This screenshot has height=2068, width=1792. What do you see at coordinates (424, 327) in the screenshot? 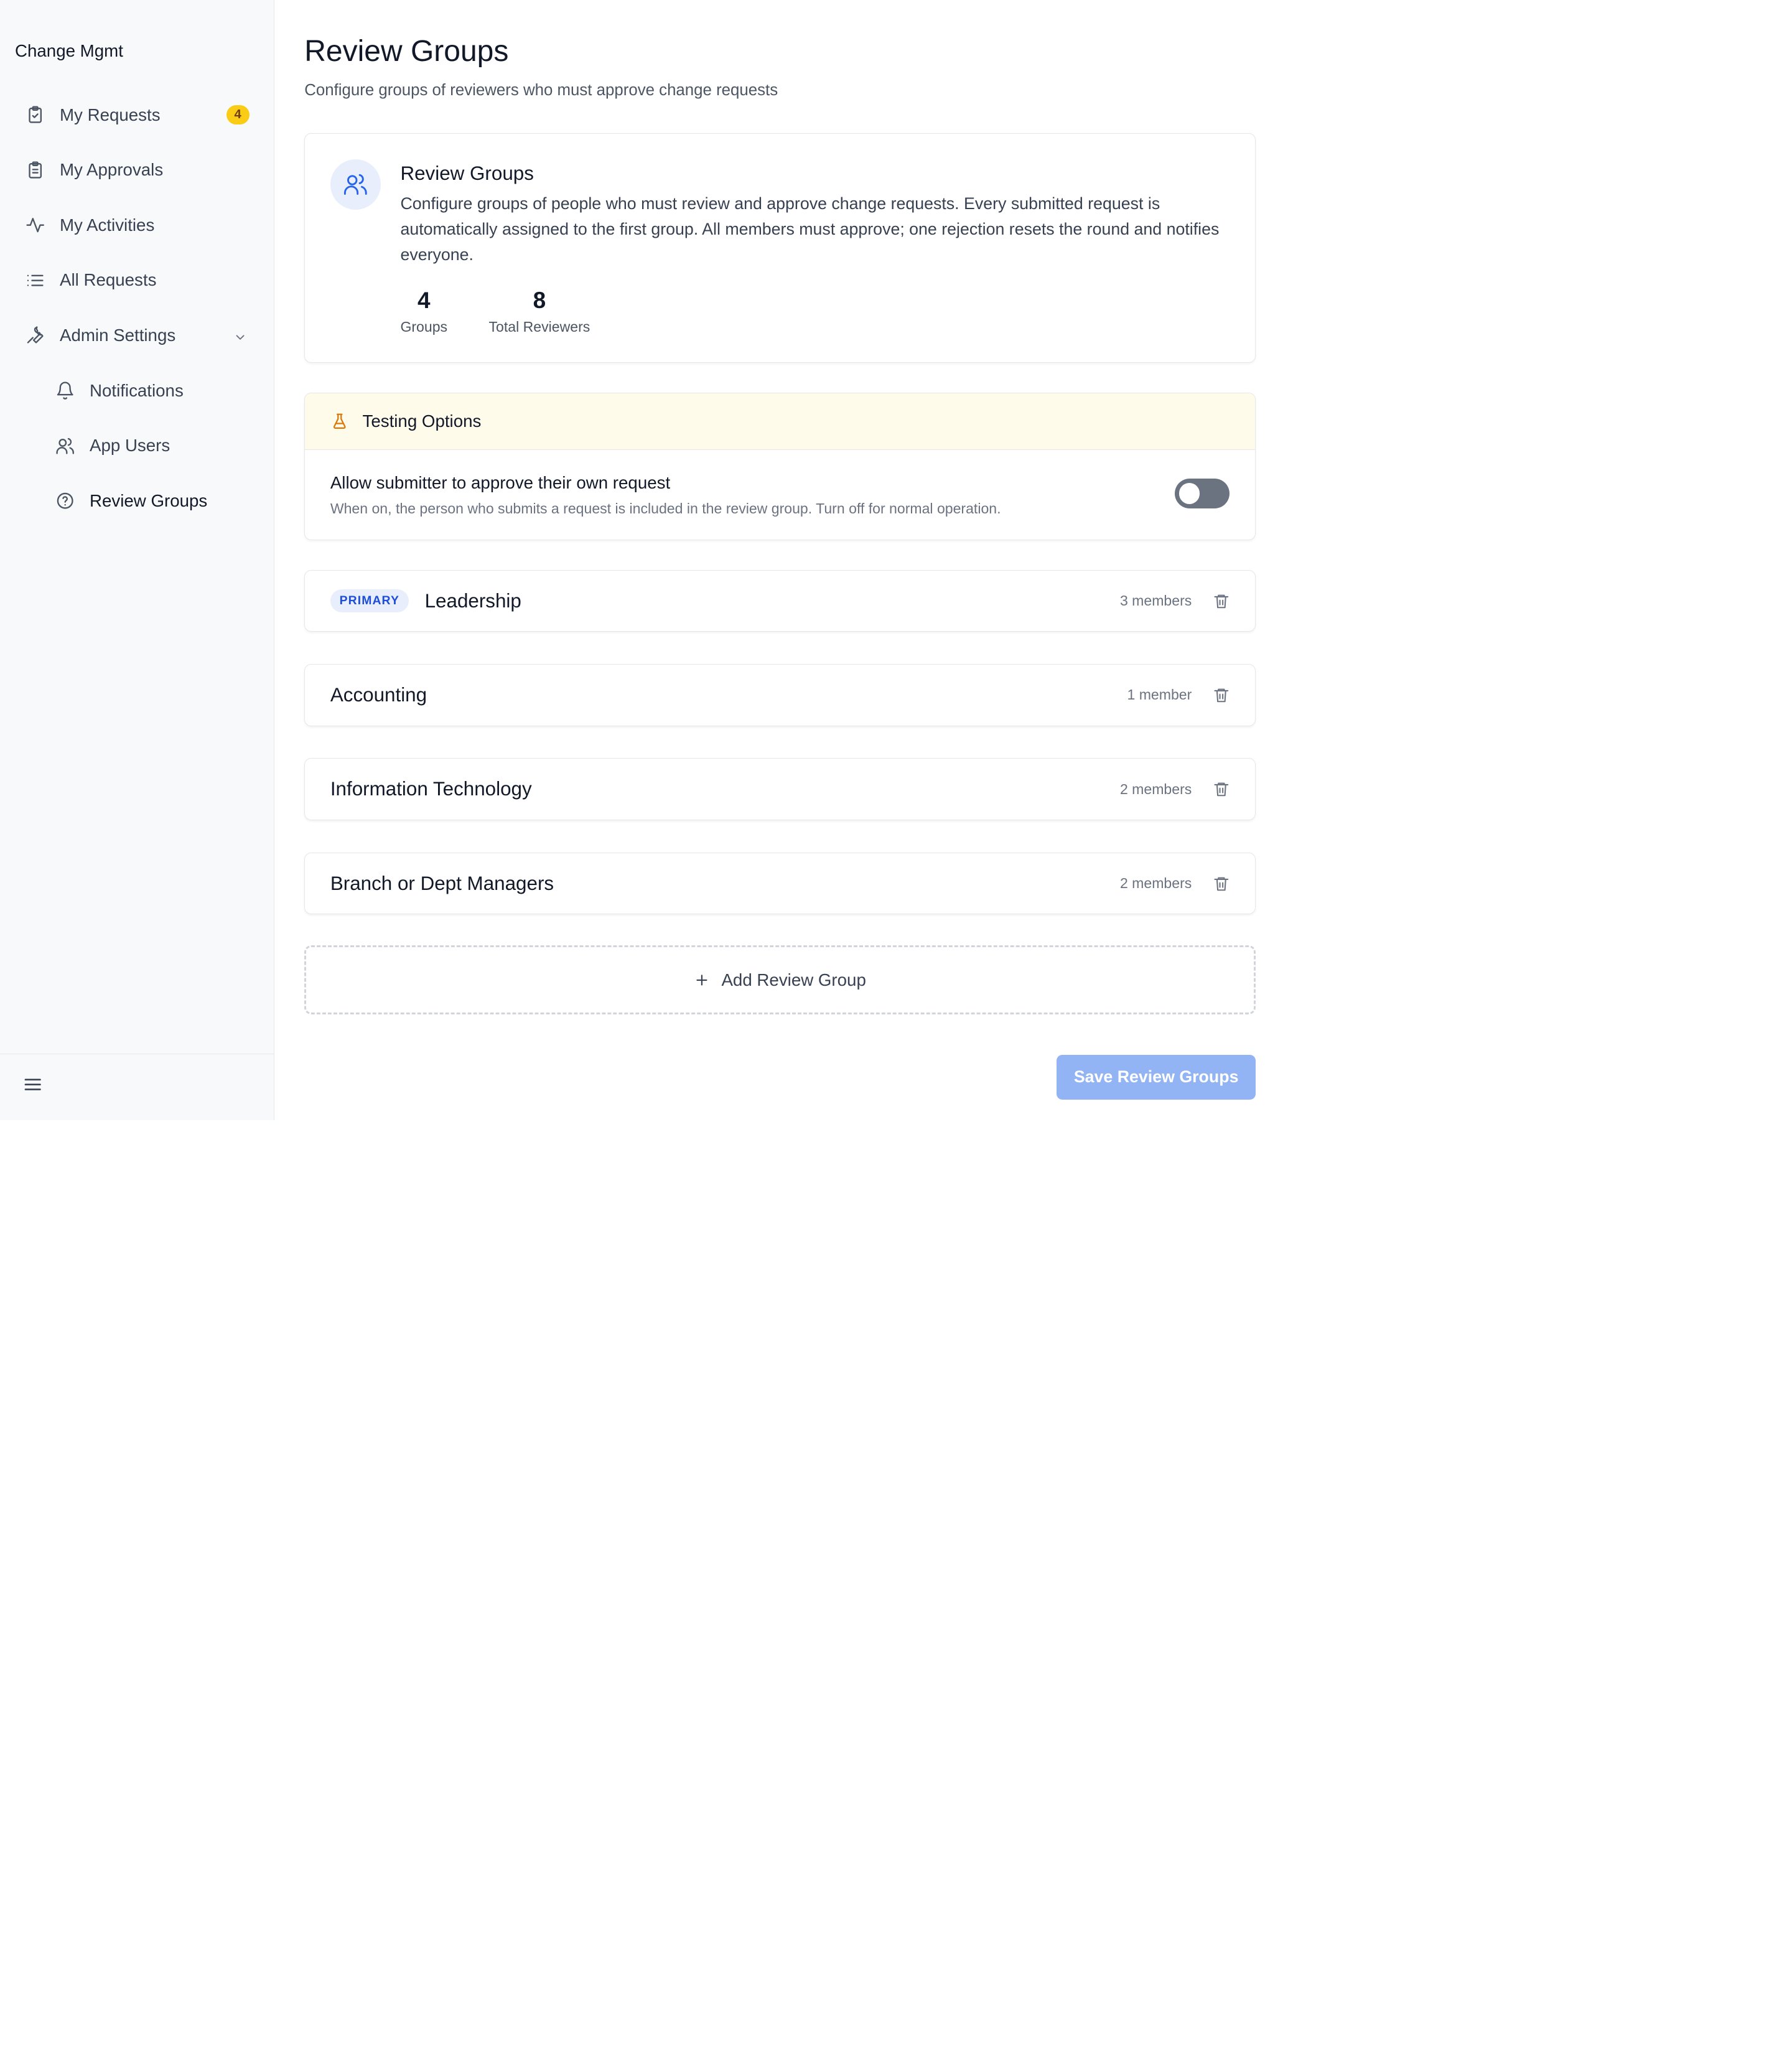
I see `stat-label: Groups` at bounding box center [424, 327].